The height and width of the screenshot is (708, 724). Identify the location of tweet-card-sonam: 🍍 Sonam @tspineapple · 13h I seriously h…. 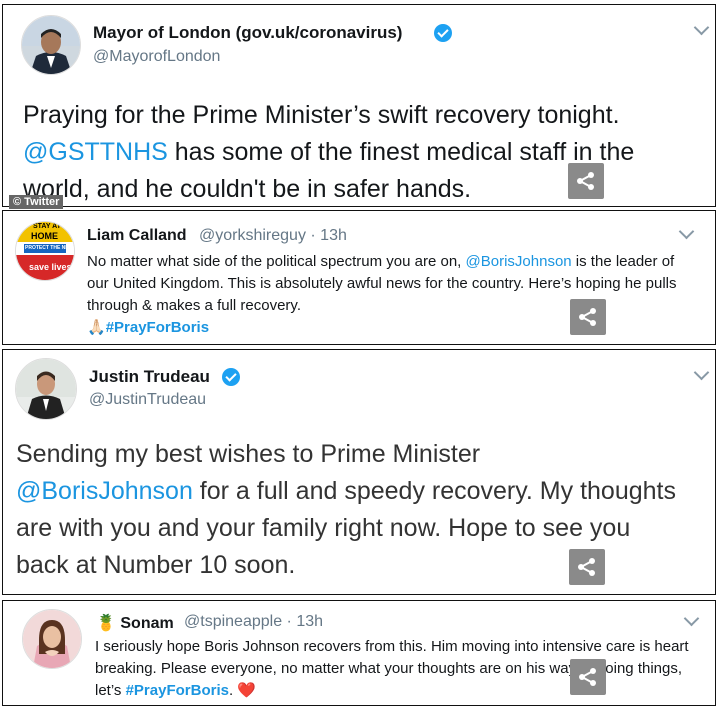
(359, 653).